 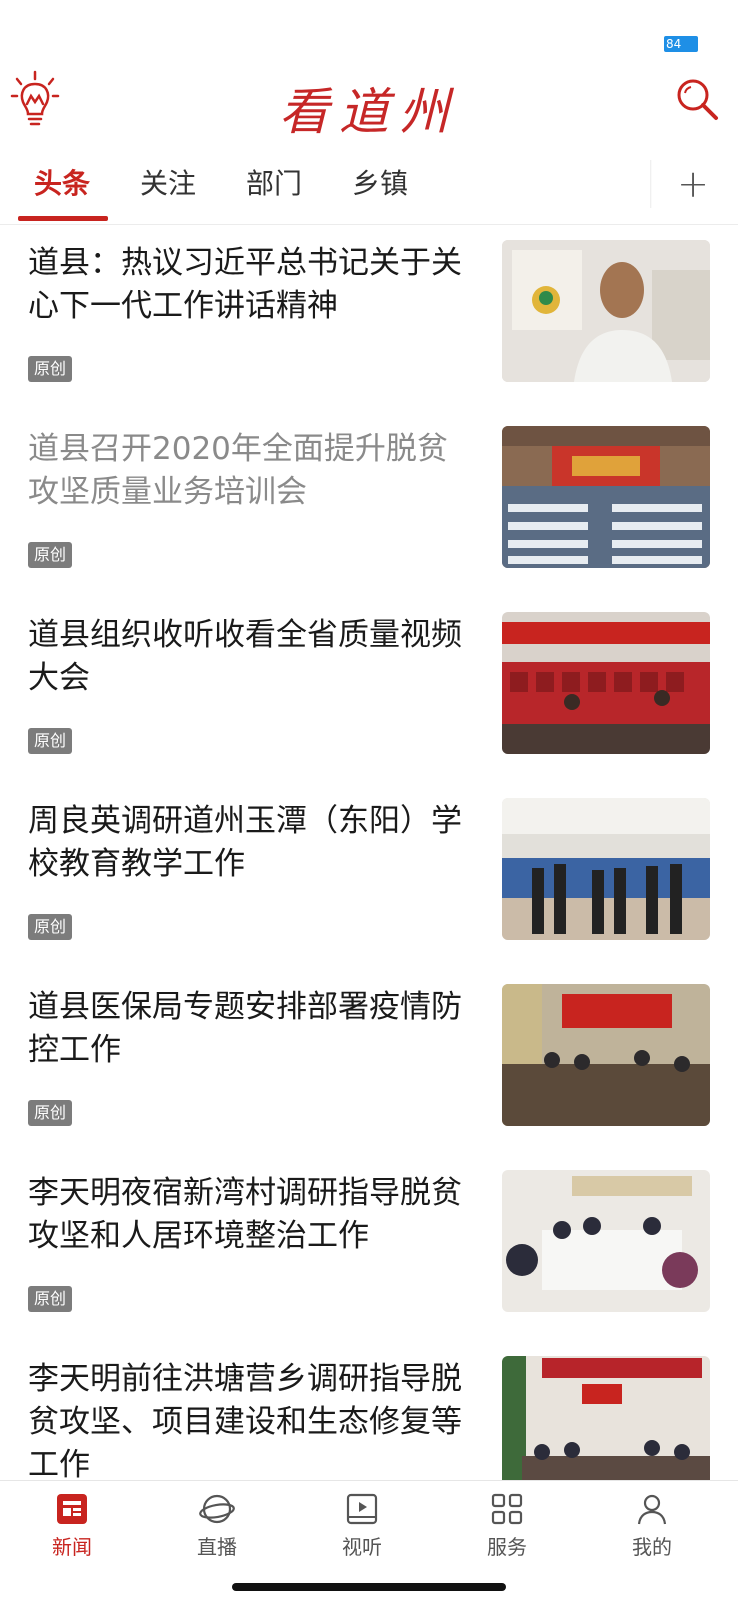 I want to click on news-item: 道县医保局专题安排部署疫情防控工作 原创, so click(x=369, y=1063).